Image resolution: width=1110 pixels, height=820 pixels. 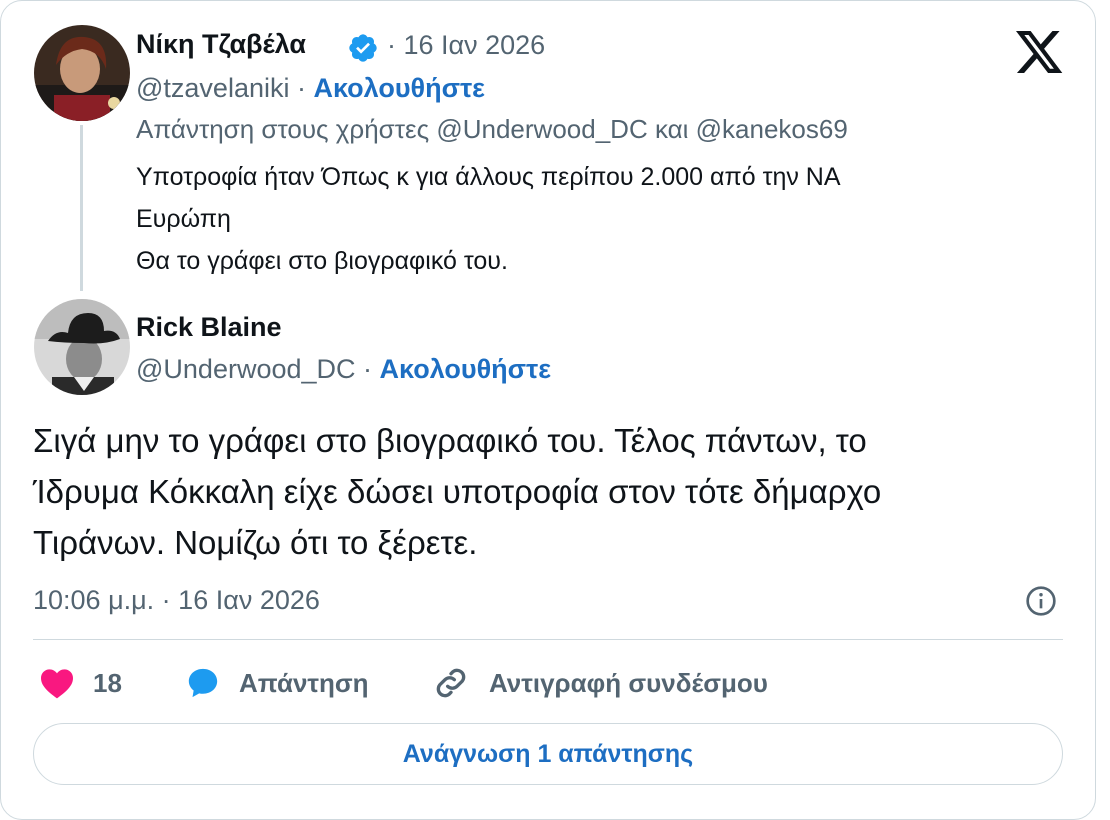 I want to click on reply-button: Απάντηση, so click(x=277, y=683).